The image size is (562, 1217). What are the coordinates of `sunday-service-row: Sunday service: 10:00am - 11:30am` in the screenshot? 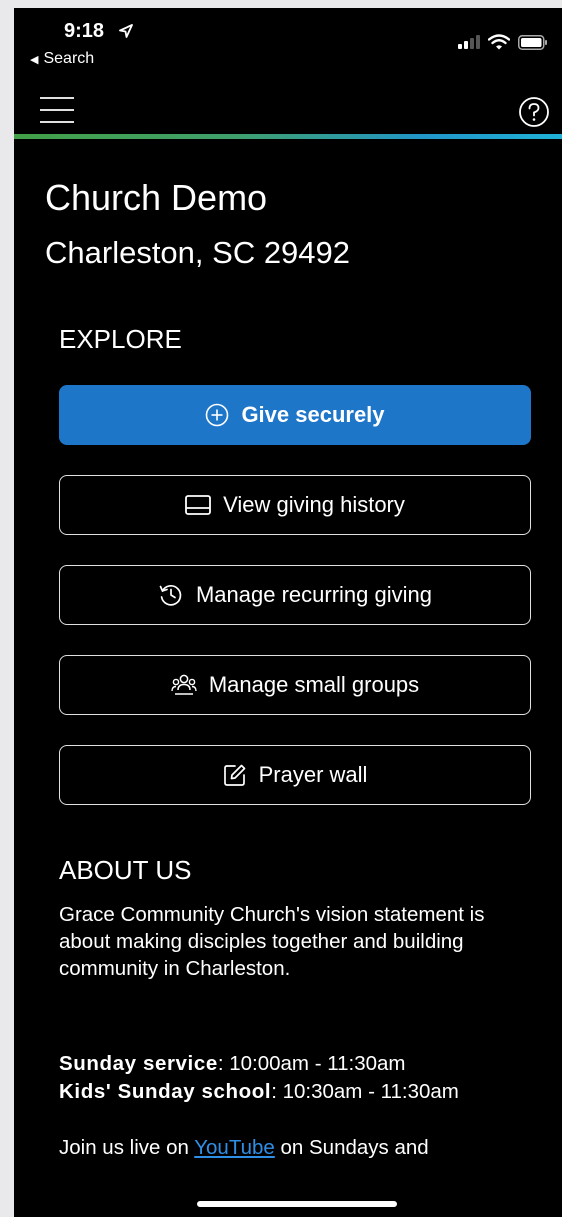 It's located at (299, 1064).